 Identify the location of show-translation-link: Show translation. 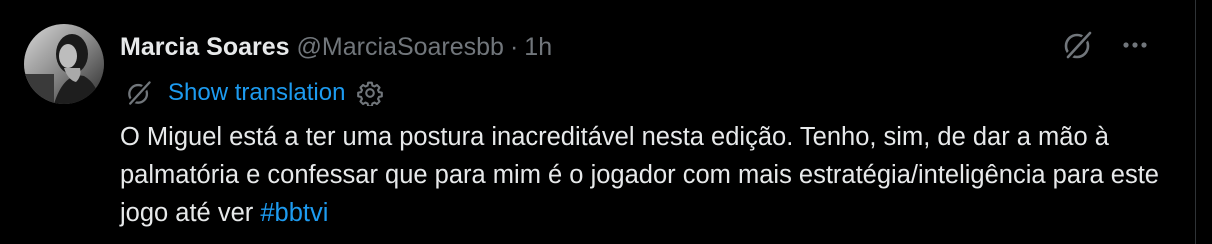
(256, 93).